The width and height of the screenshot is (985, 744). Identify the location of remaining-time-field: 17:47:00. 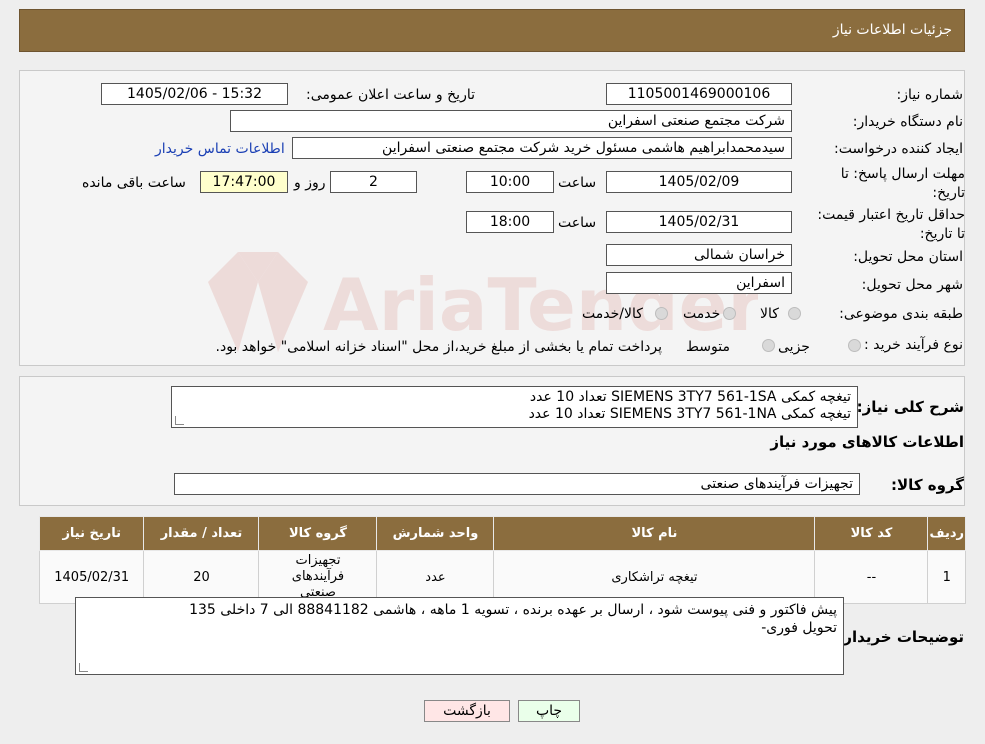
(244, 182).